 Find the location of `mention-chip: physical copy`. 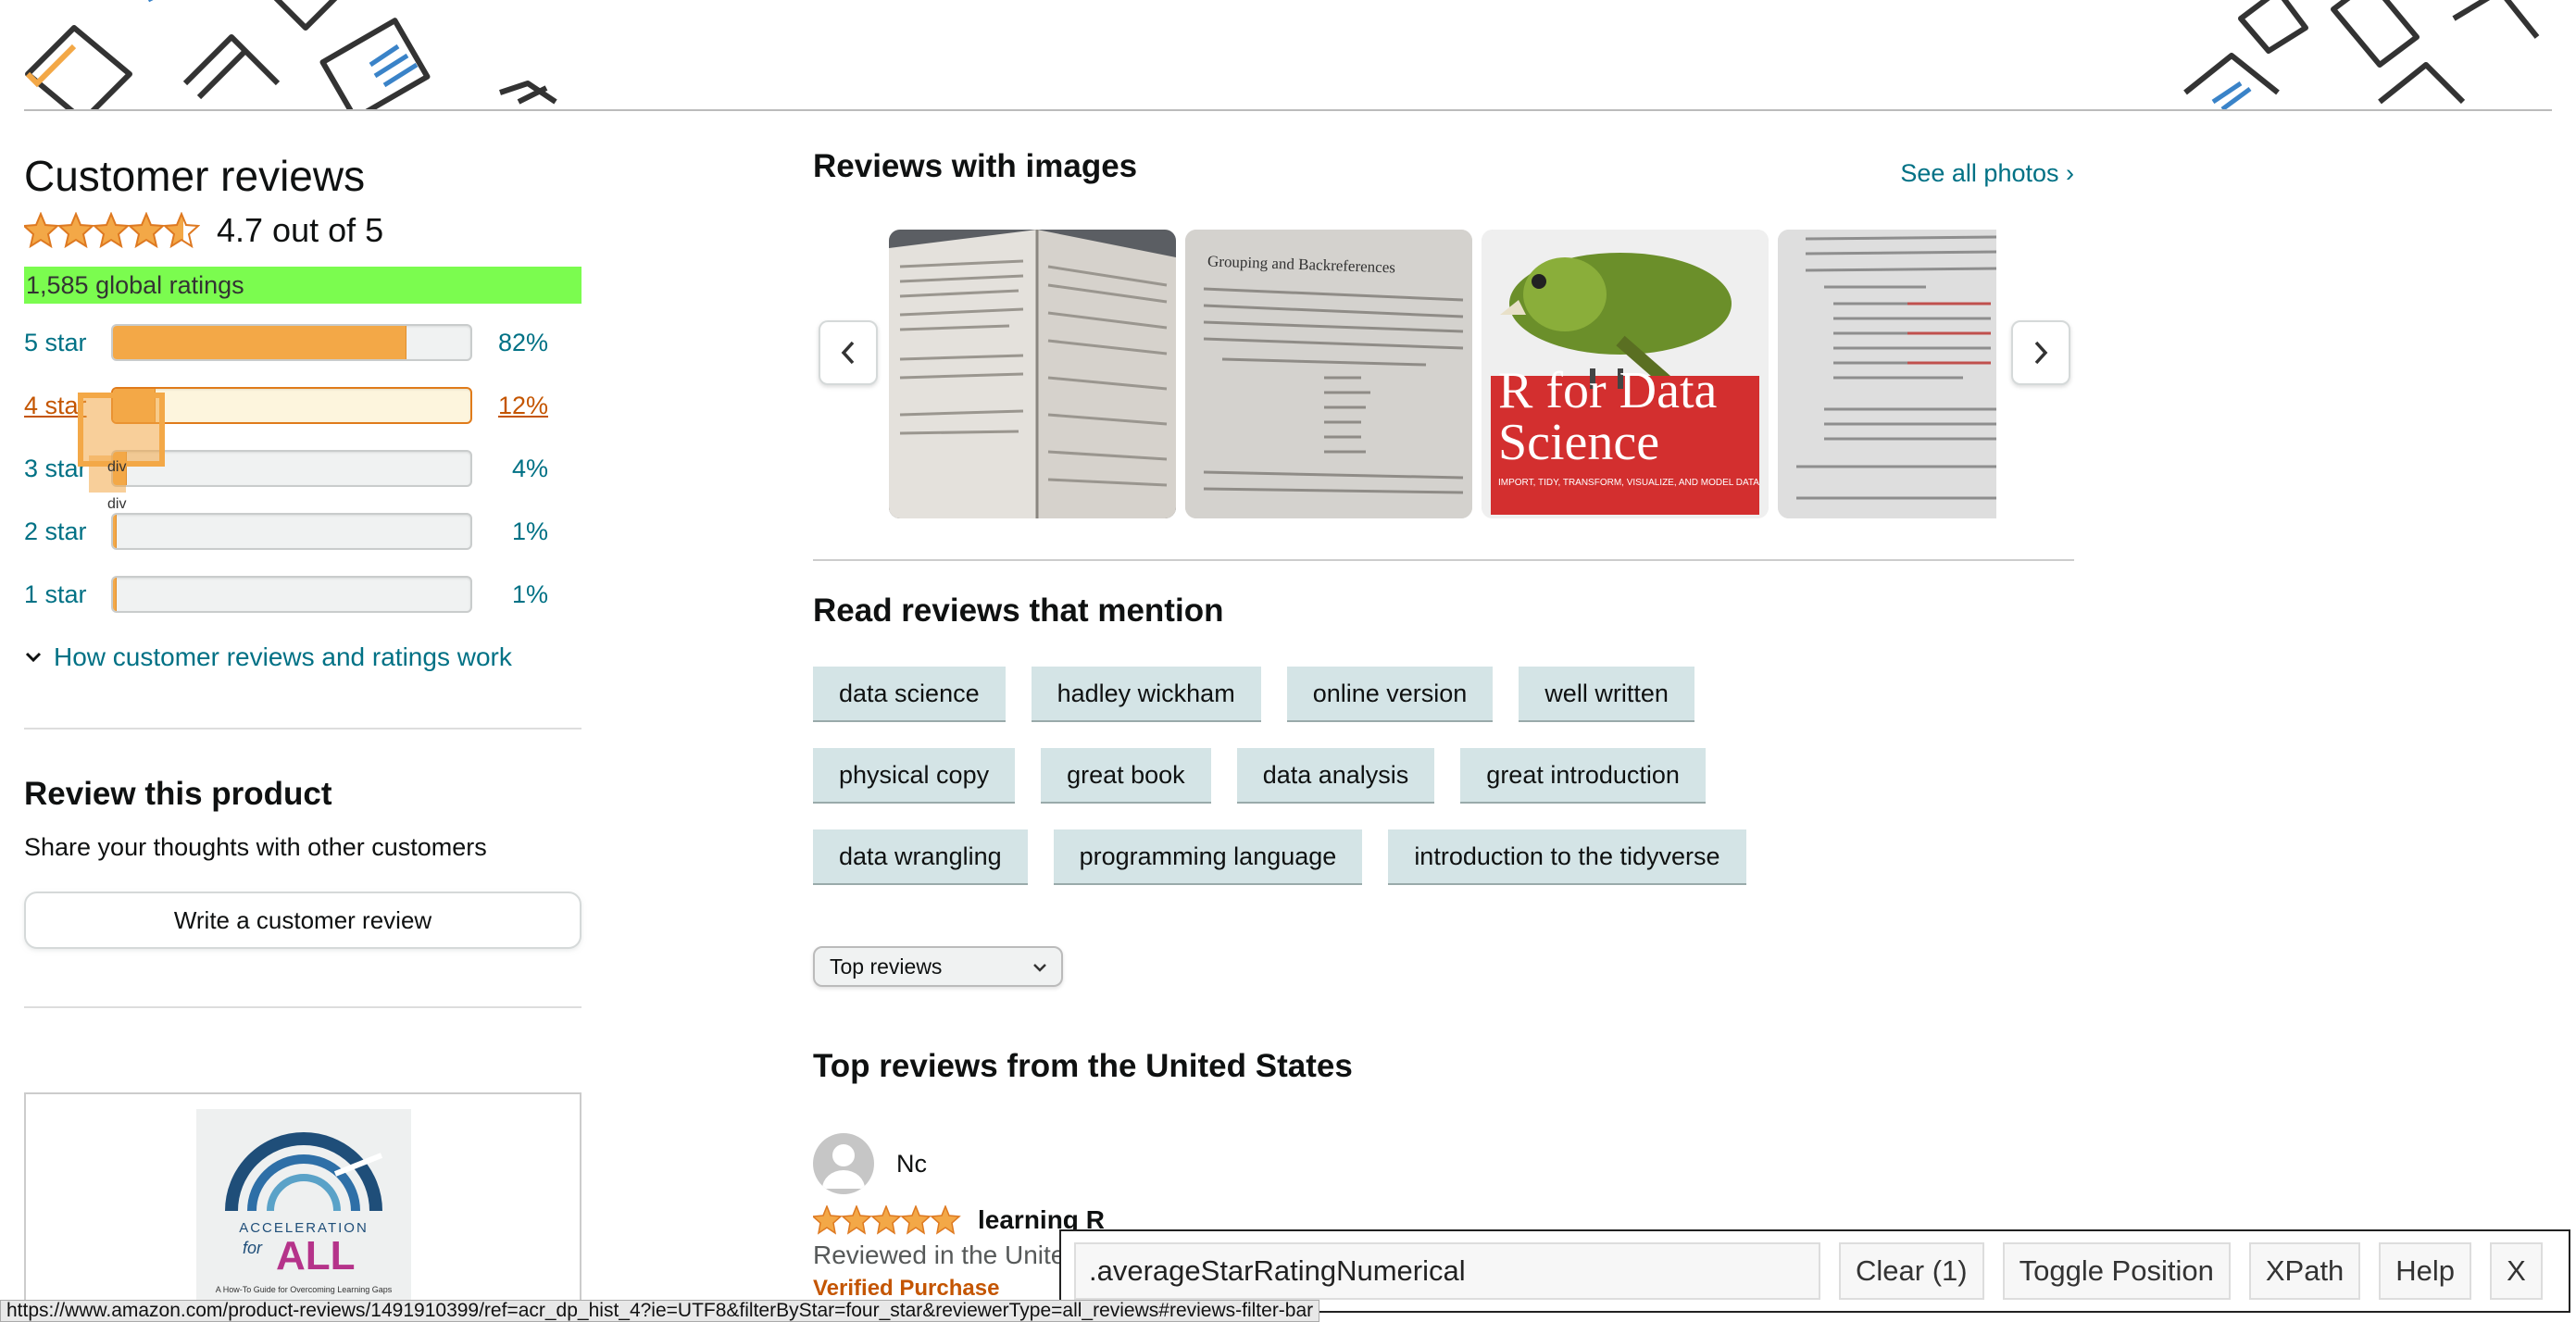

mention-chip: physical copy is located at coordinates (914, 776).